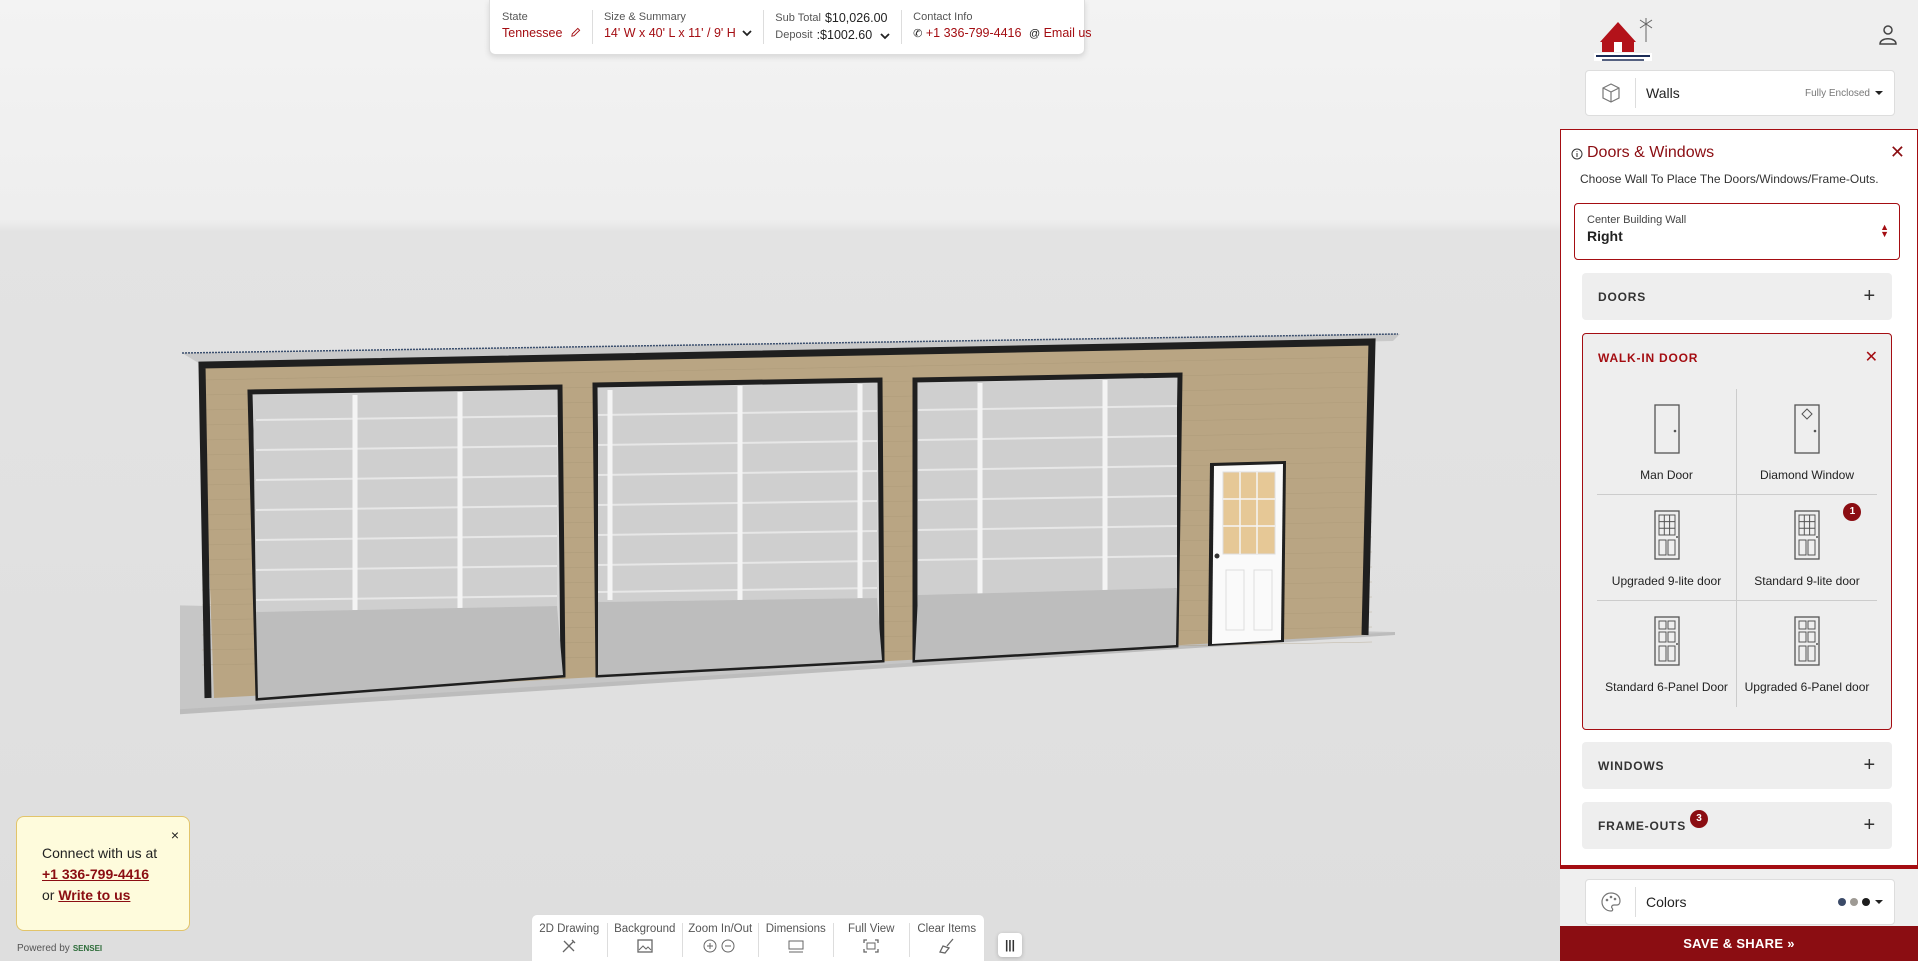 Image resolution: width=1918 pixels, height=961 pixels. Describe the element at coordinates (721, 940) in the screenshot. I see `tool-zoom: Zoom In/Out` at that location.